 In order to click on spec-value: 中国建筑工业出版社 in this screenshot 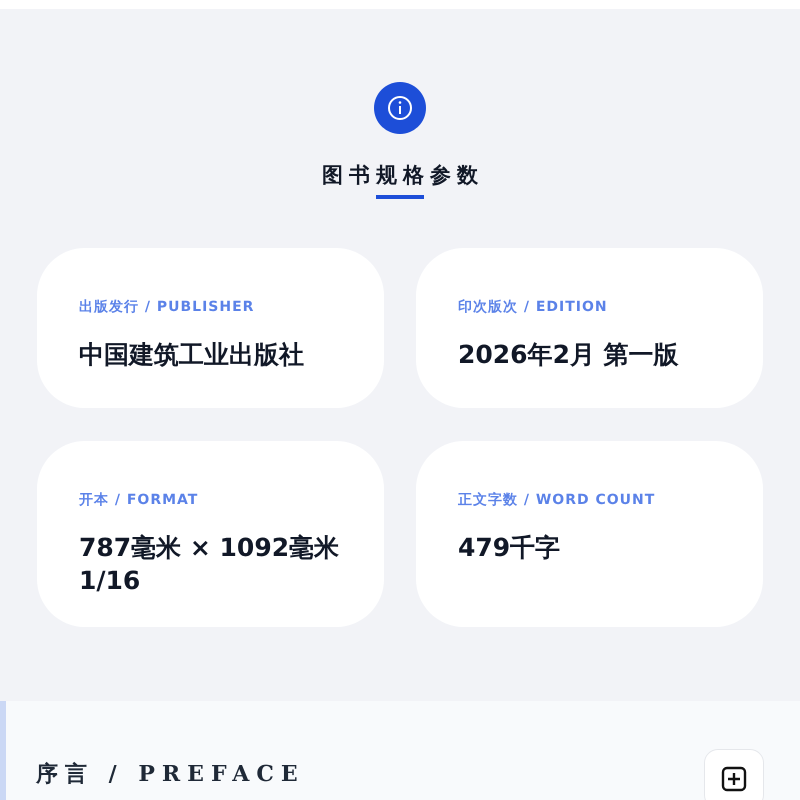, I will do `click(192, 355)`.